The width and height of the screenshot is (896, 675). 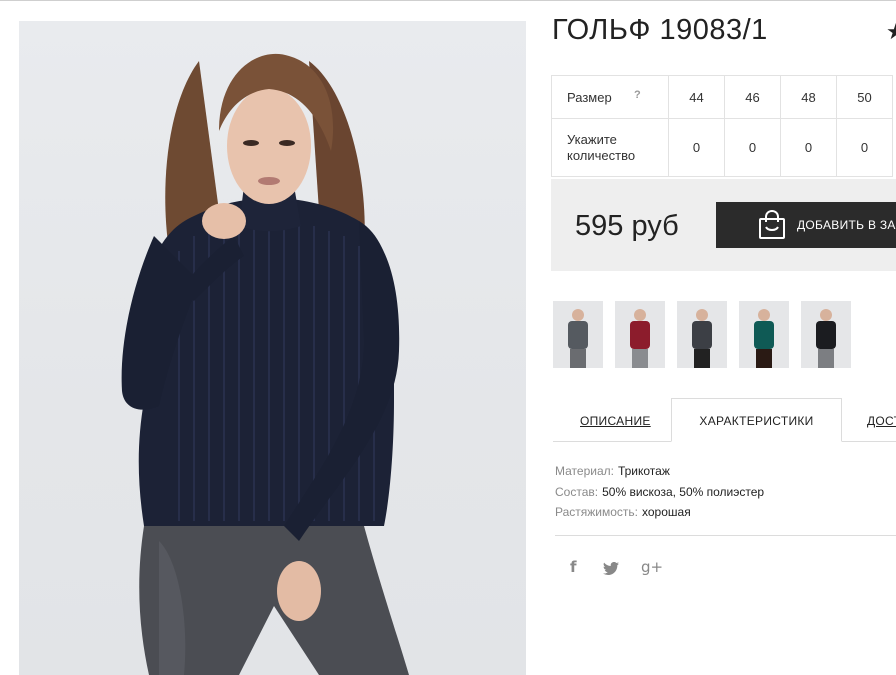 I want to click on tab-delivery: ДОСТ, so click(x=881, y=421).